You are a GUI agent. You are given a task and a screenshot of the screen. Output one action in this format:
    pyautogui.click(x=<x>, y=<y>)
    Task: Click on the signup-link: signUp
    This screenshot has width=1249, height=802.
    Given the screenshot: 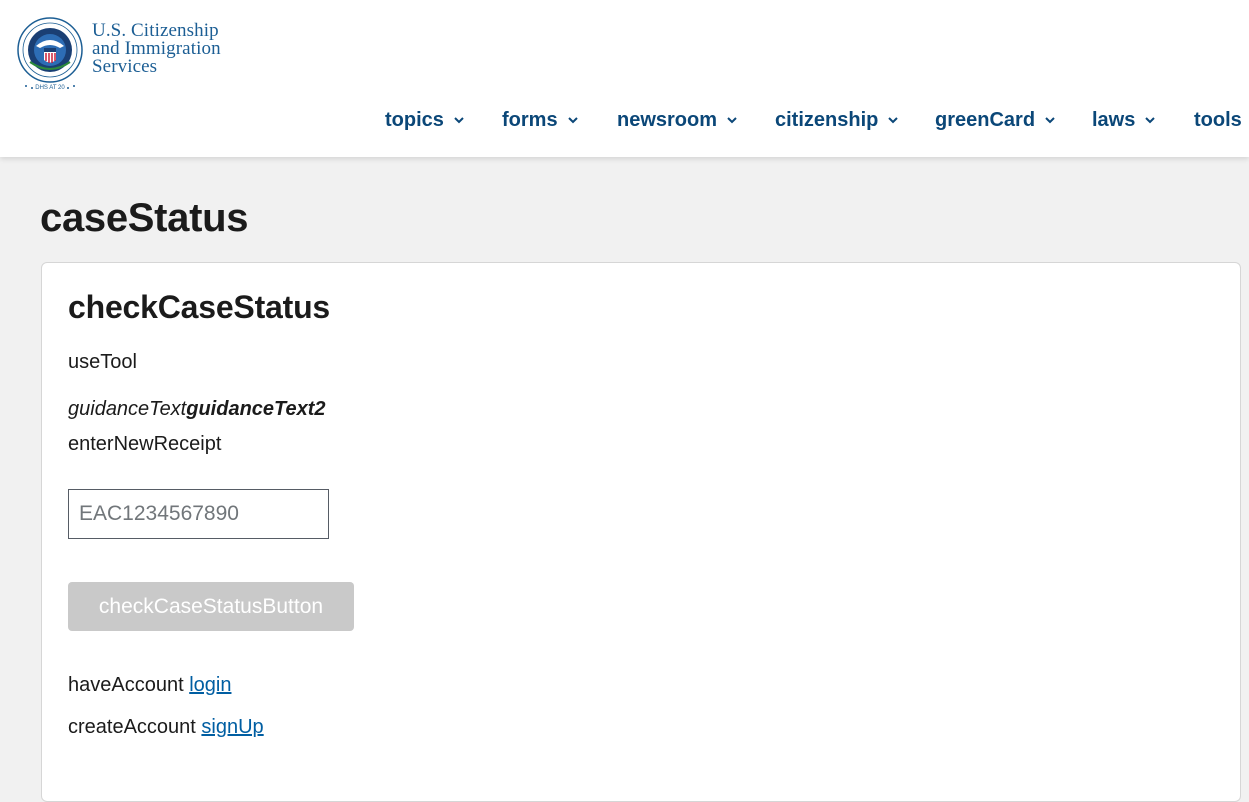 What is the action you would take?
    pyautogui.click(x=232, y=727)
    